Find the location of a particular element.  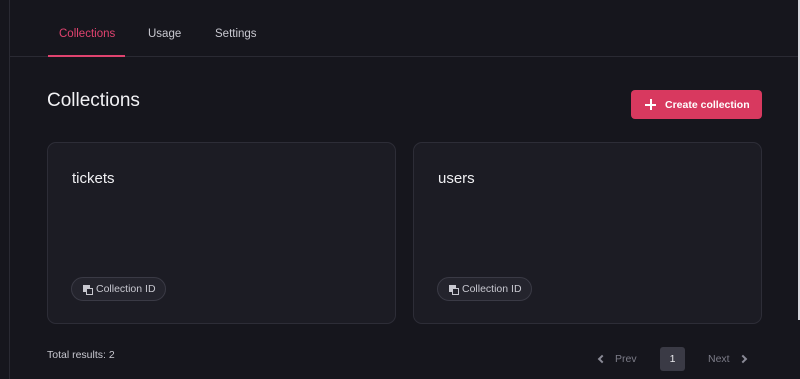

active-tab-indicator is located at coordinates (86, 56).